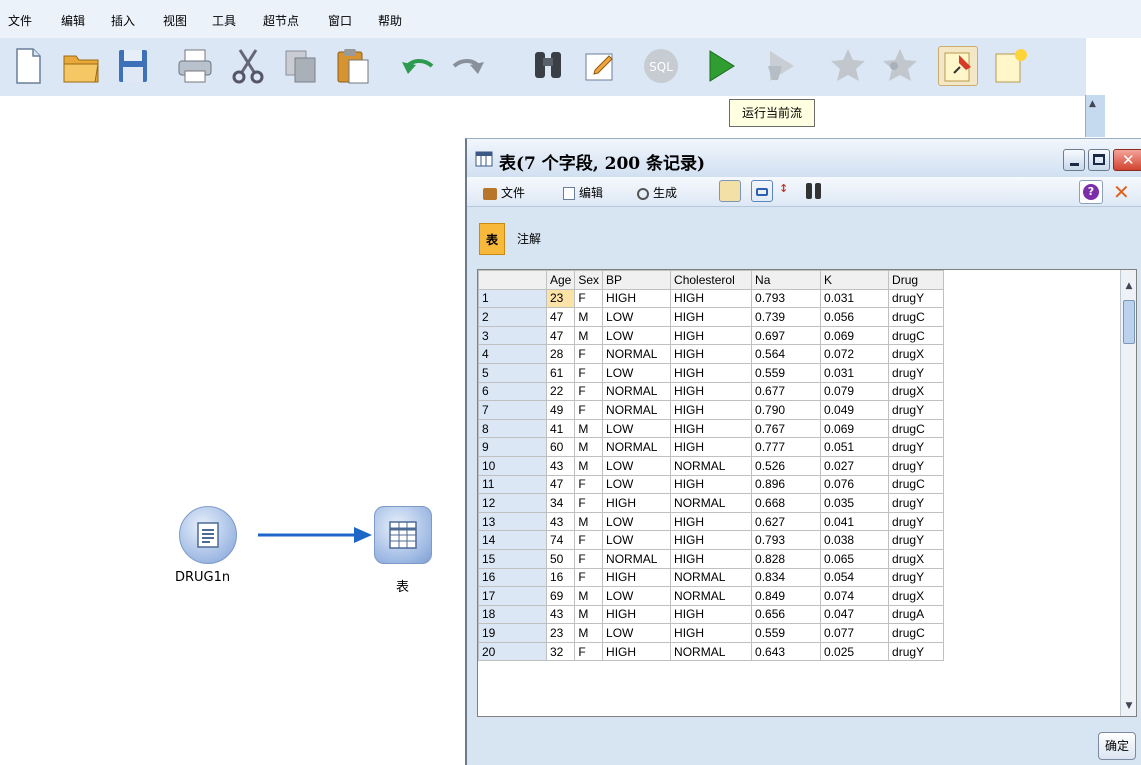 The width and height of the screenshot is (1141, 765). What do you see at coordinates (1122, 192) in the screenshot?
I see `close-output-button: ✕` at bounding box center [1122, 192].